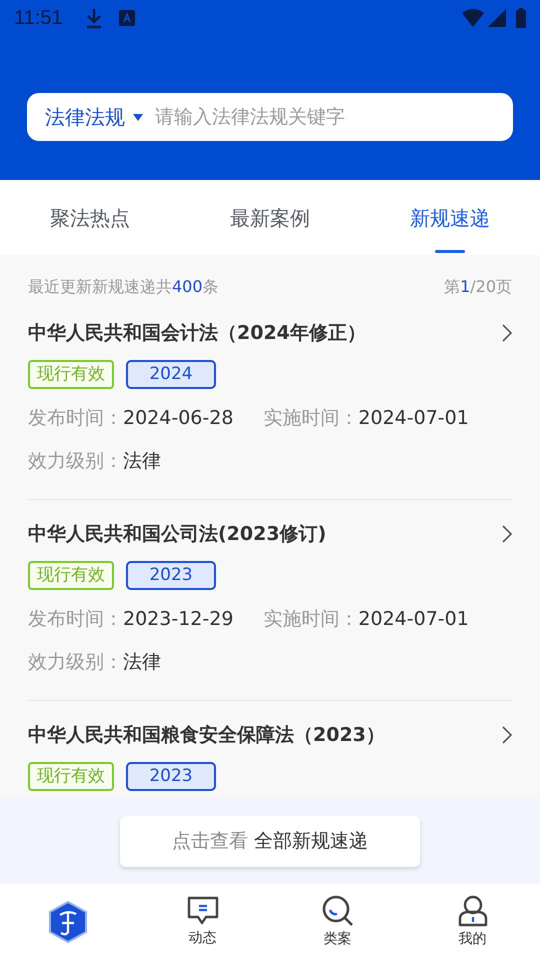 Image resolution: width=540 pixels, height=960 pixels. Describe the element at coordinates (270, 217) in the screenshot. I see `tab: 最新案例` at that location.